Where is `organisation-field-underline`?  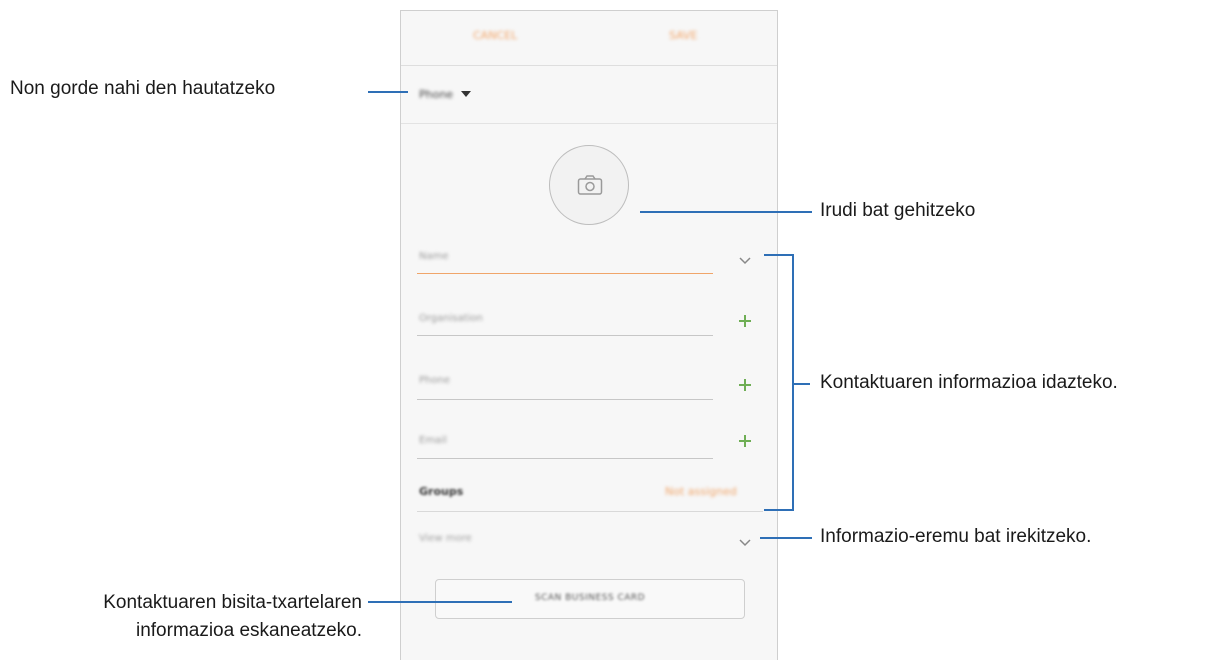 organisation-field-underline is located at coordinates (565, 335).